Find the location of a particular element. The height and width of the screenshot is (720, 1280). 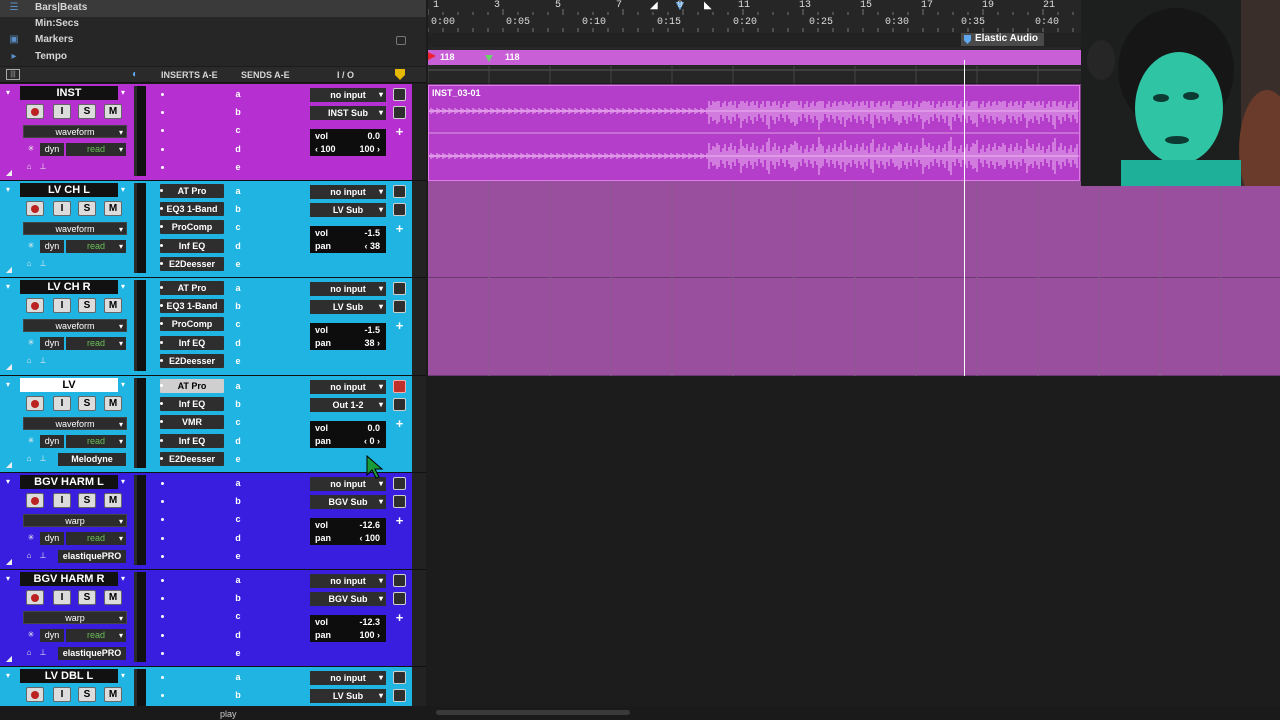

vol-value: -12.3 is located at coordinates (369, 622).